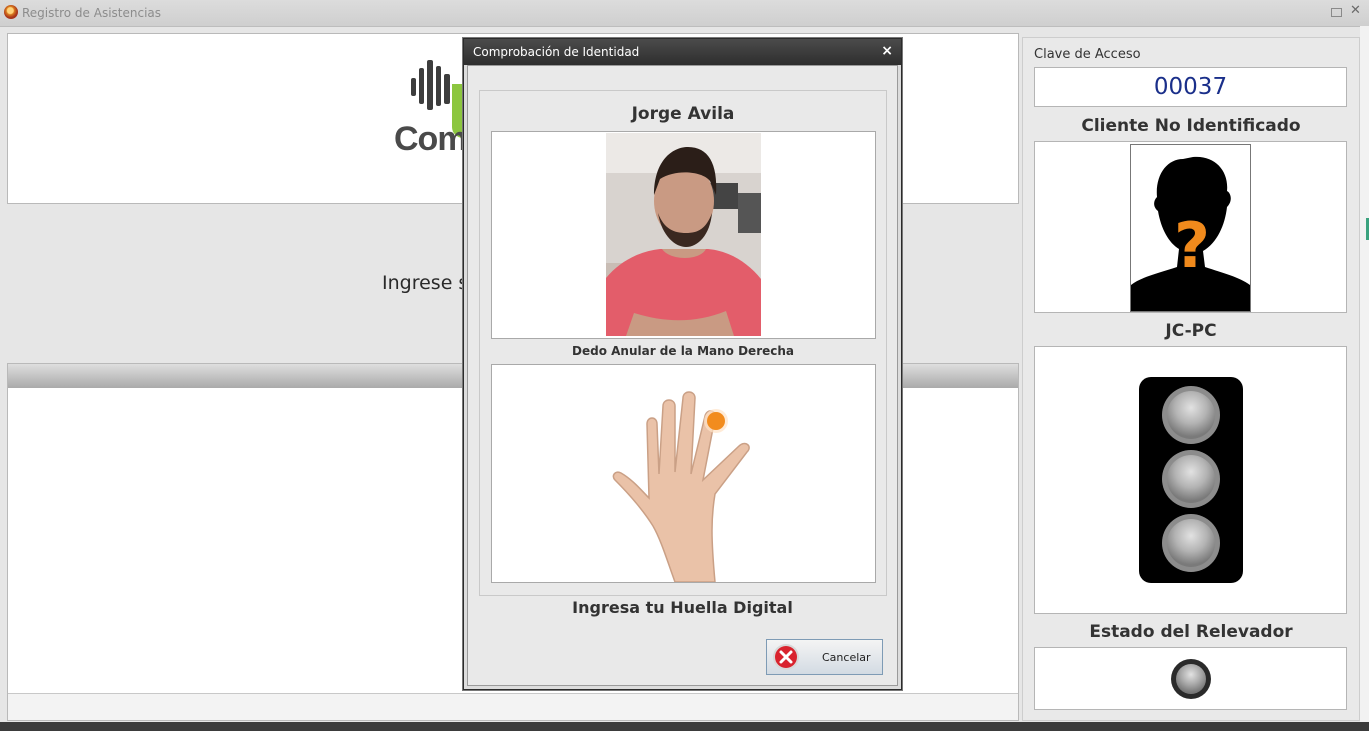  I want to click on person-photo-image, so click(683, 234).